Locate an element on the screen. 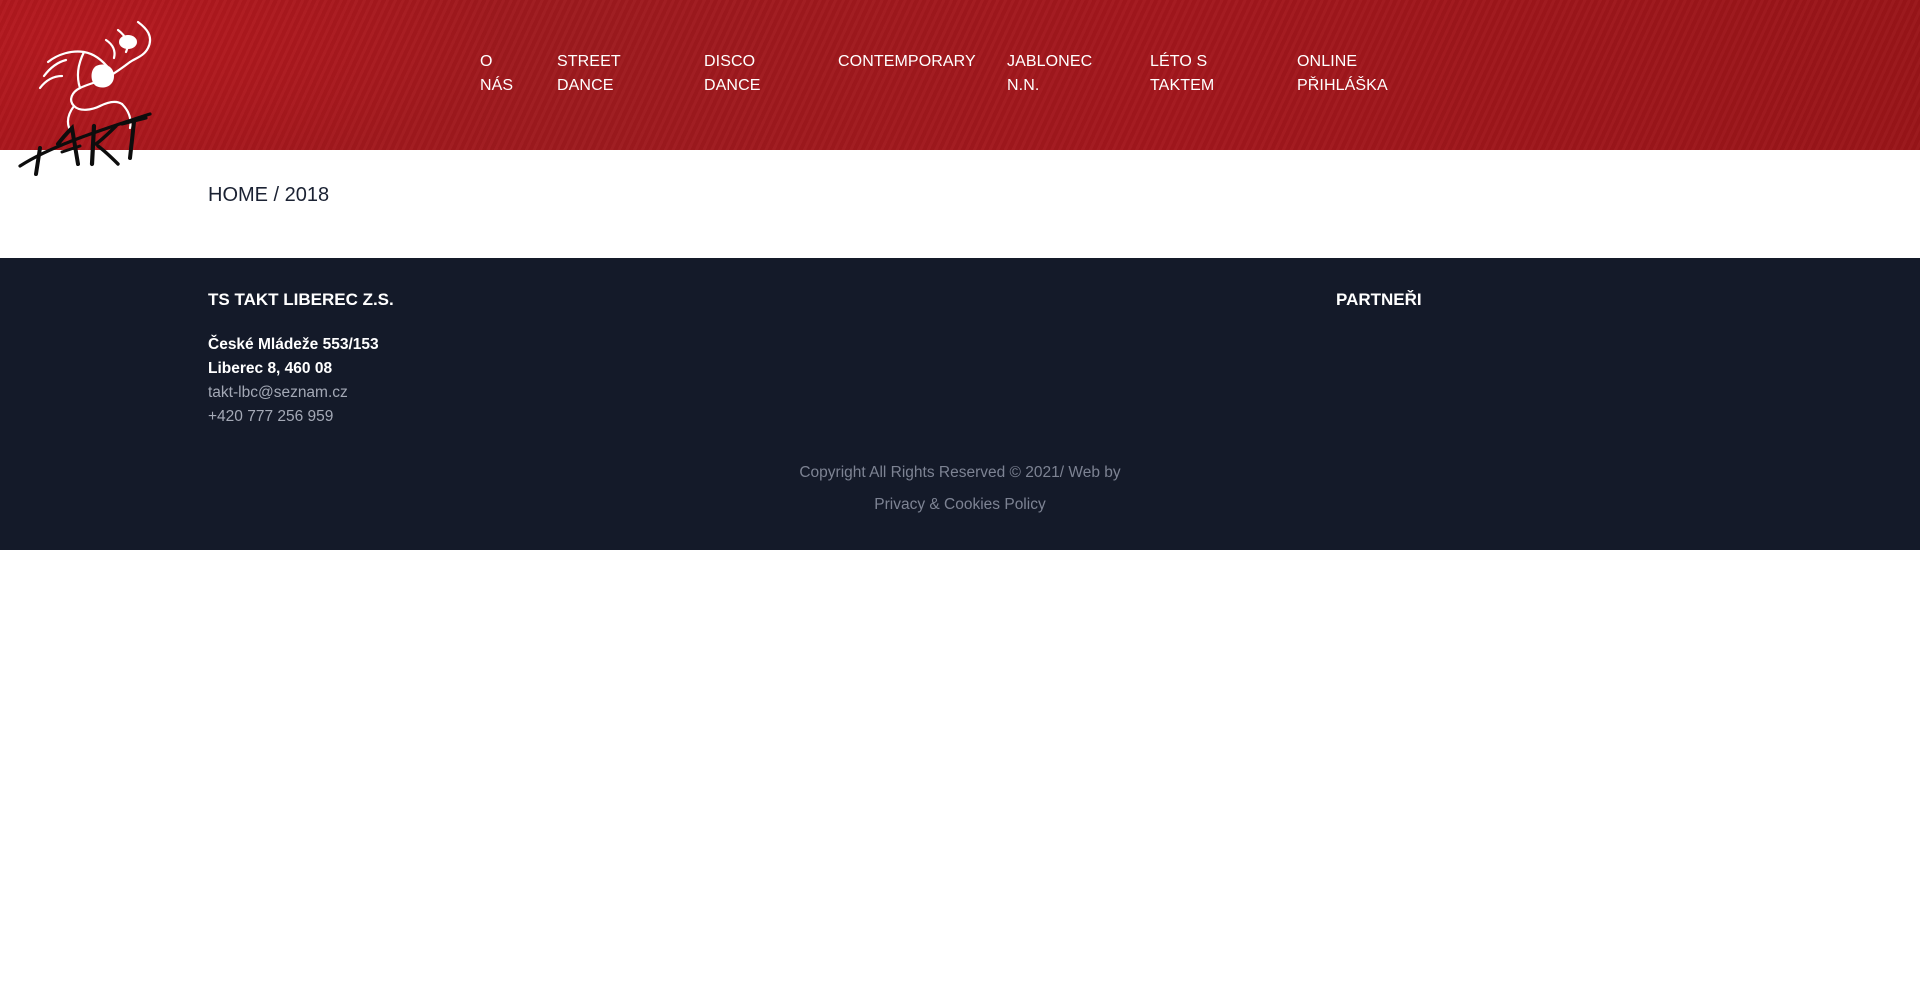 This screenshot has height=995, width=1920. footer-address-line1: České Mládeže 553/153 is located at coordinates (293, 344).